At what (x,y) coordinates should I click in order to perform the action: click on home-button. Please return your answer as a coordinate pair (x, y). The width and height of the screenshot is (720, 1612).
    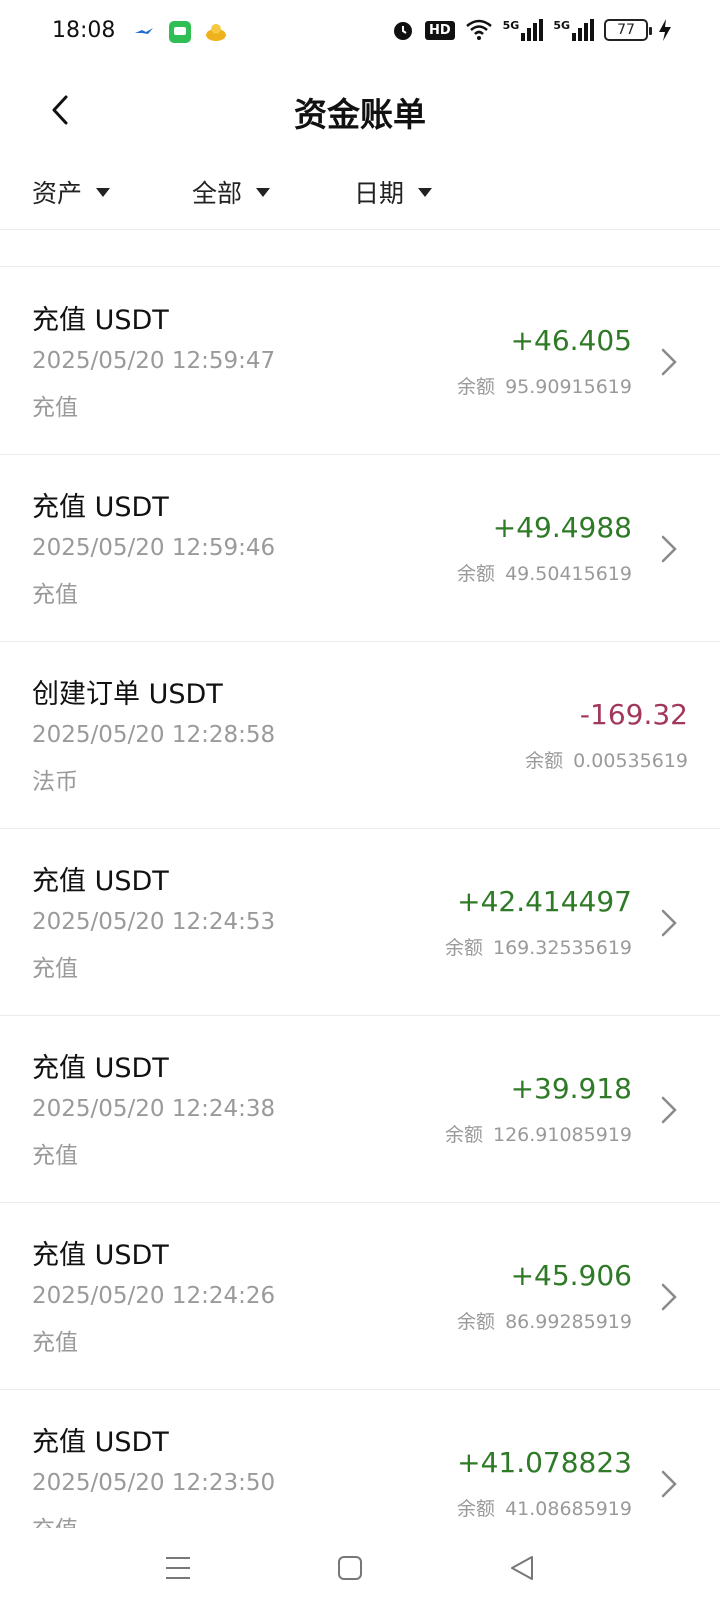
    Looking at the image, I should click on (350, 1568).